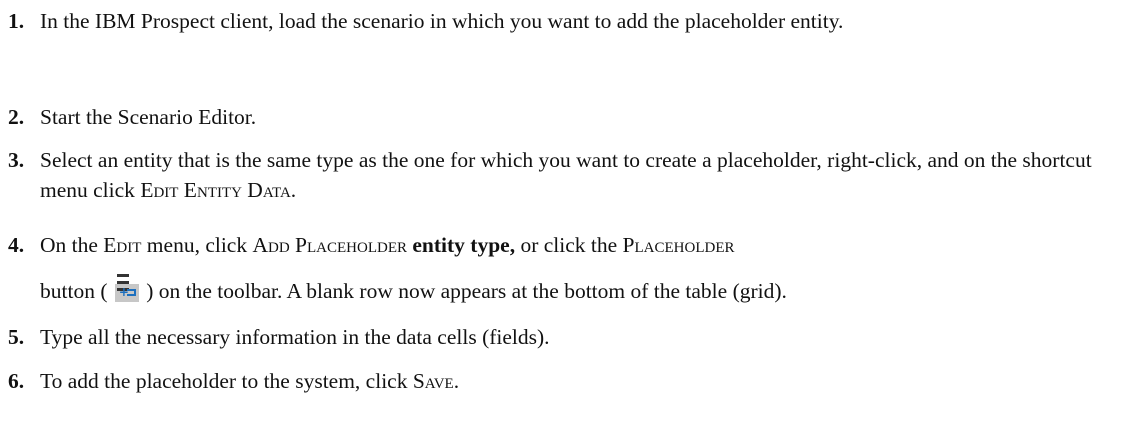 Image resolution: width=1122 pixels, height=428 pixels. Describe the element at coordinates (122, 245) in the screenshot. I see `menu-edit: Edit` at that location.